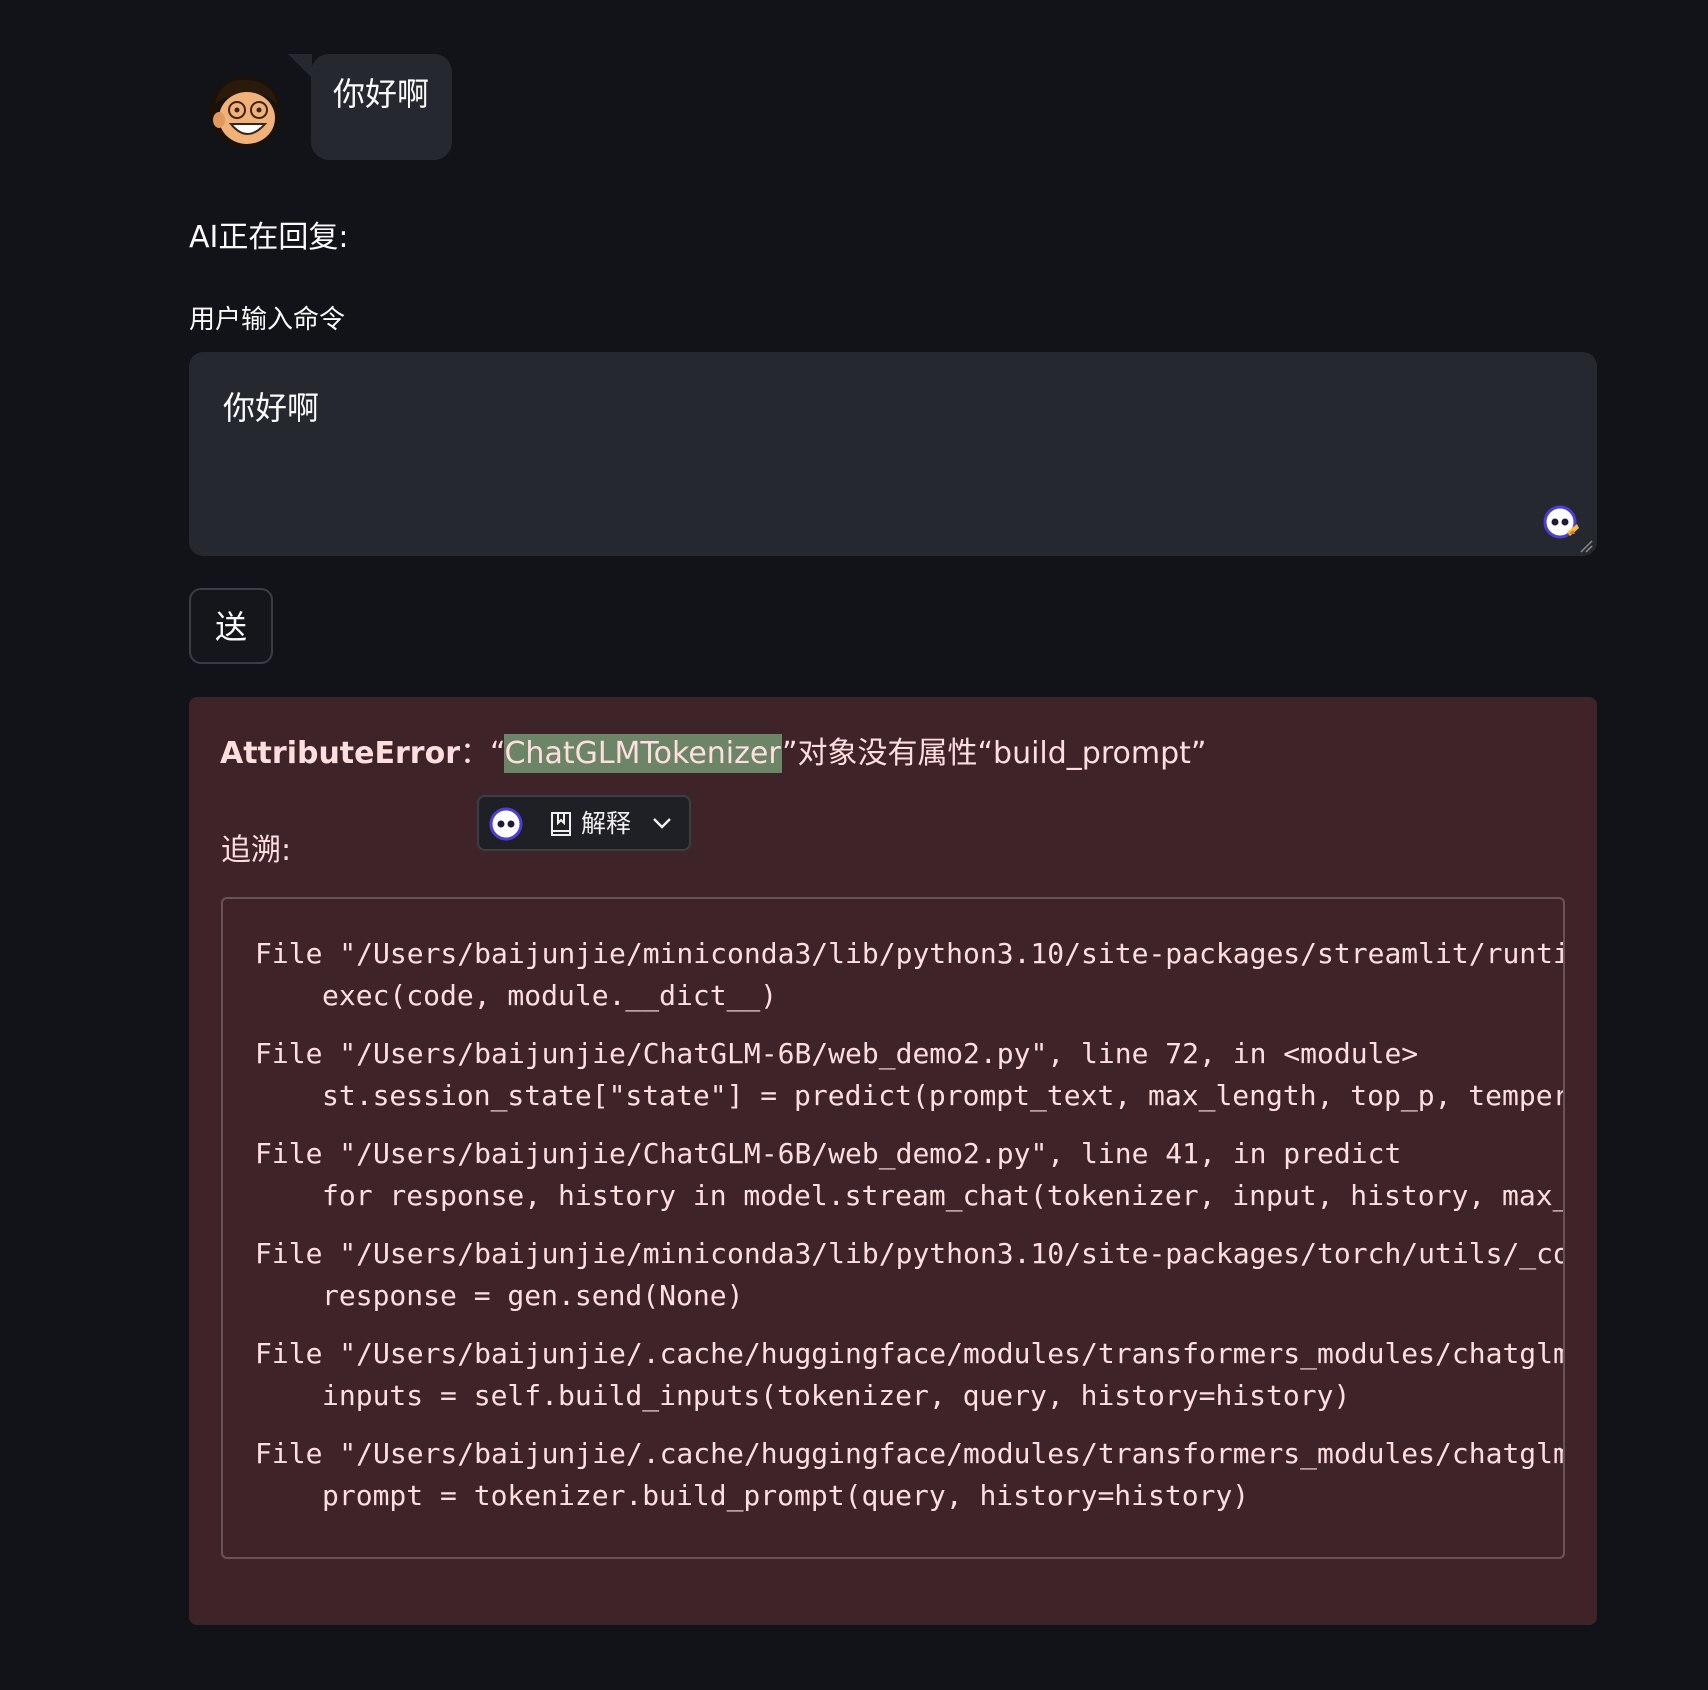 Image resolution: width=1708 pixels, height=1690 pixels. I want to click on explain-label: 解释, so click(606, 824).